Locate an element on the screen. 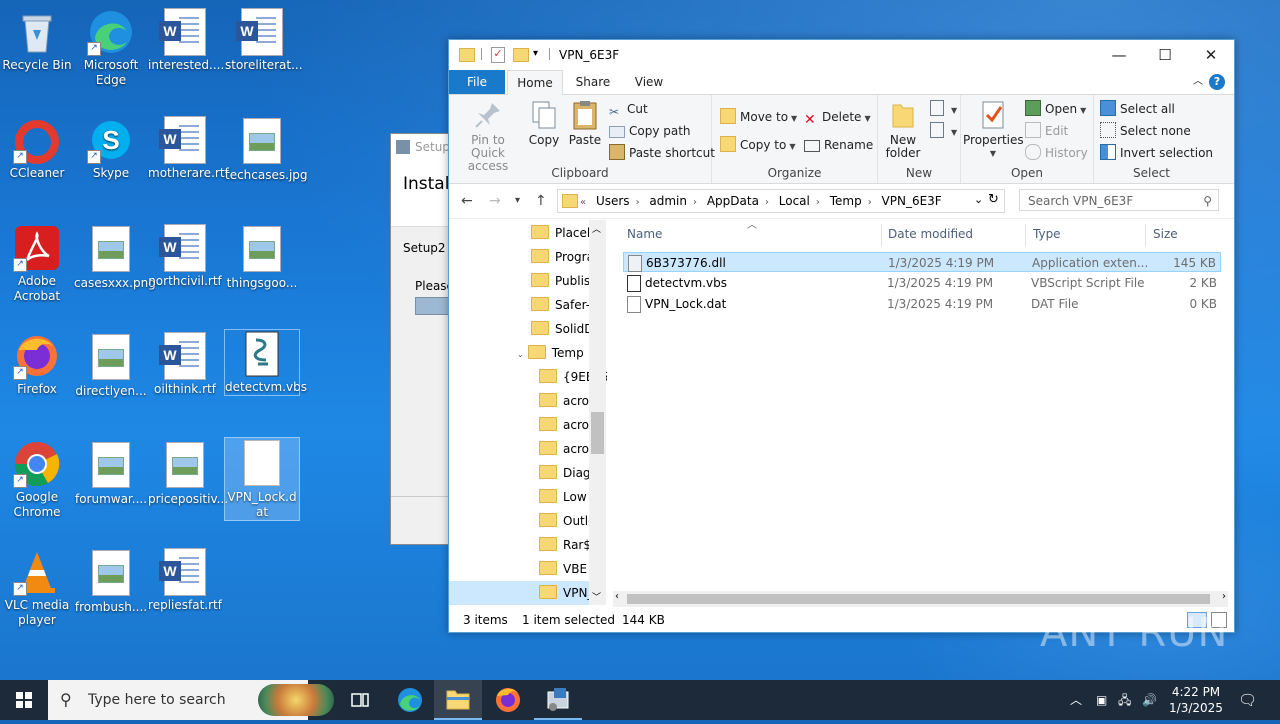 Image resolution: width=1280 pixels, height=724 pixels. breadcrumb-local: Local is located at coordinates (794, 201).